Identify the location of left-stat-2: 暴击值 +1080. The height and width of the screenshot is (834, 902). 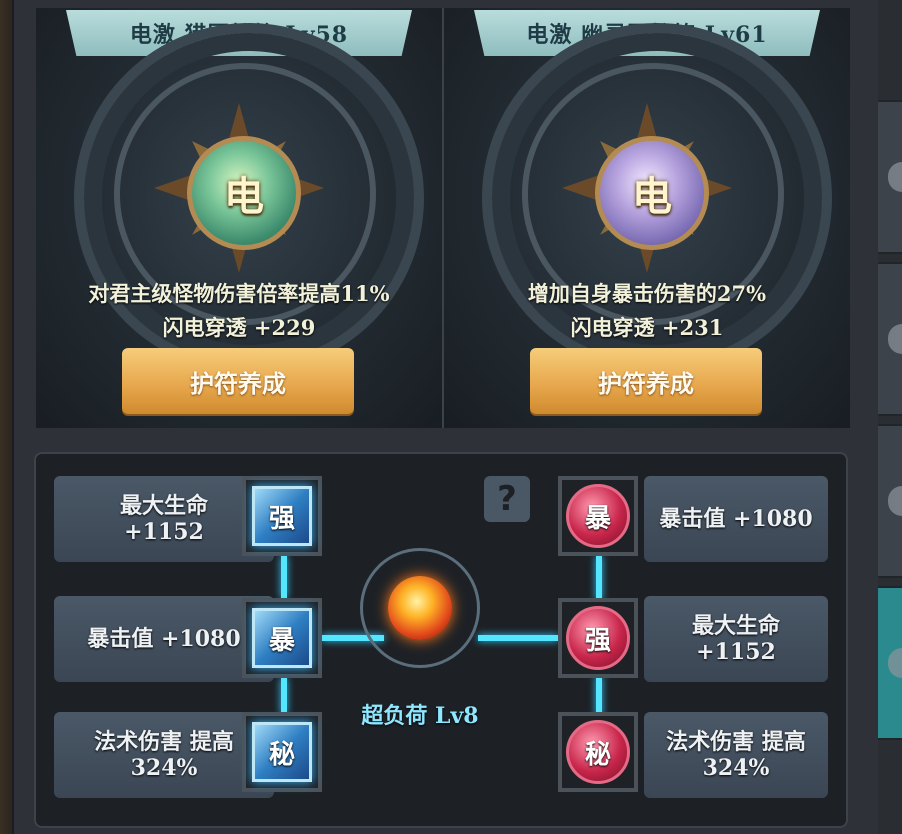
(164, 639).